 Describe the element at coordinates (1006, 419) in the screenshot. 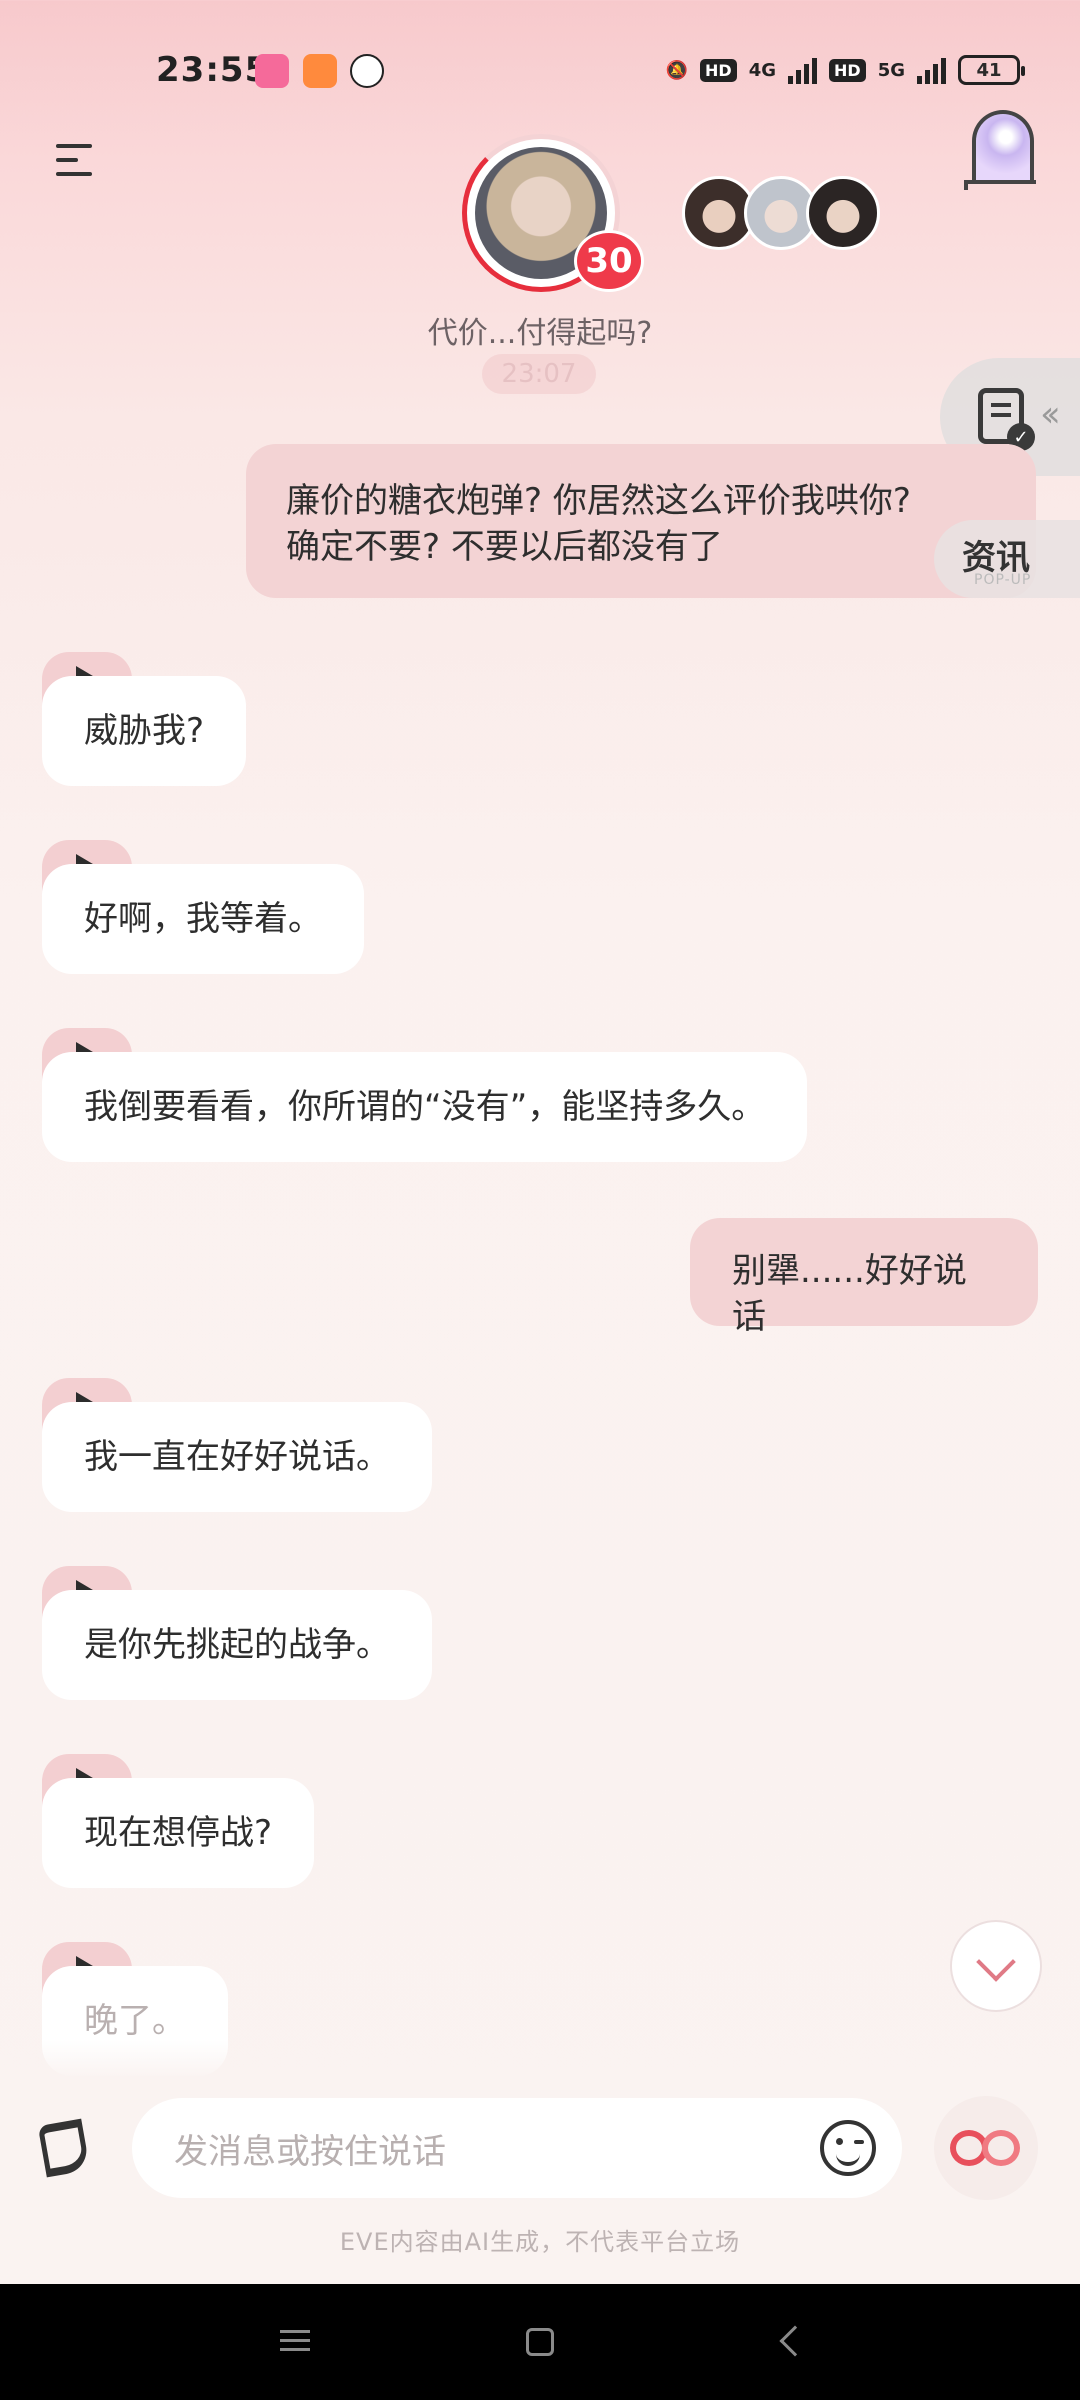

I see `document-check-icon: ✓` at that location.